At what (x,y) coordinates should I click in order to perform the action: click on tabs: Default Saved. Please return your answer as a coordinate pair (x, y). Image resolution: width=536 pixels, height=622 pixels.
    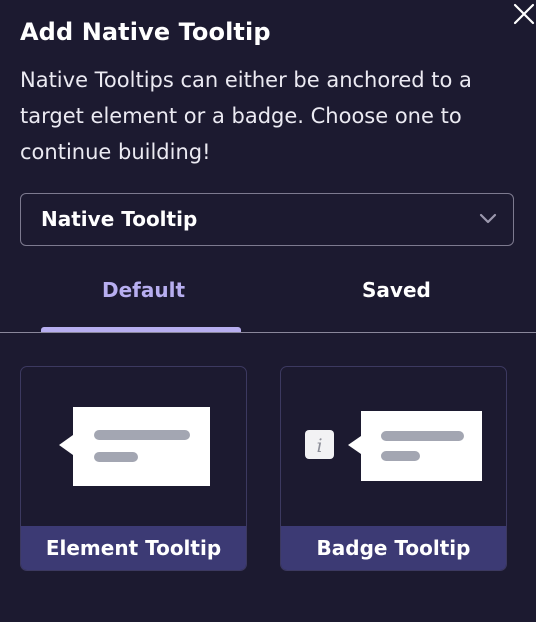
    Looking at the image, I should click on (268, 302).